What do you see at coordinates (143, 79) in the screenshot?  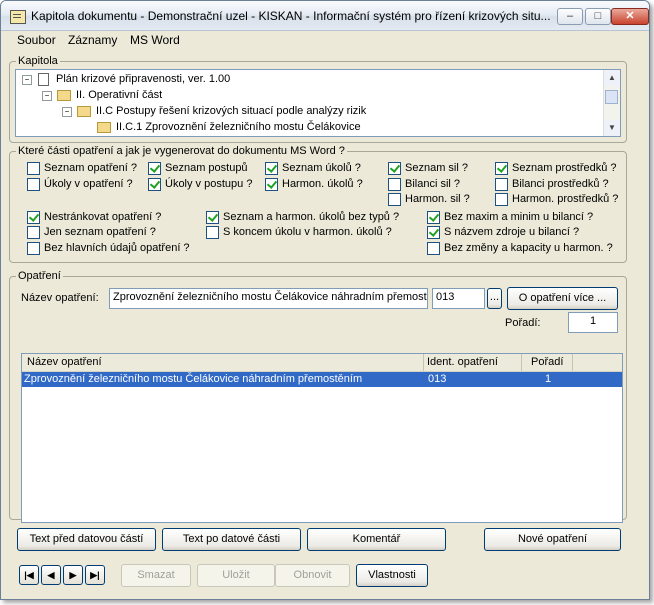 I see `tree-node-plan: Plán krizové připravenosti, ver. 1.00` at bounding box center [143, 79].